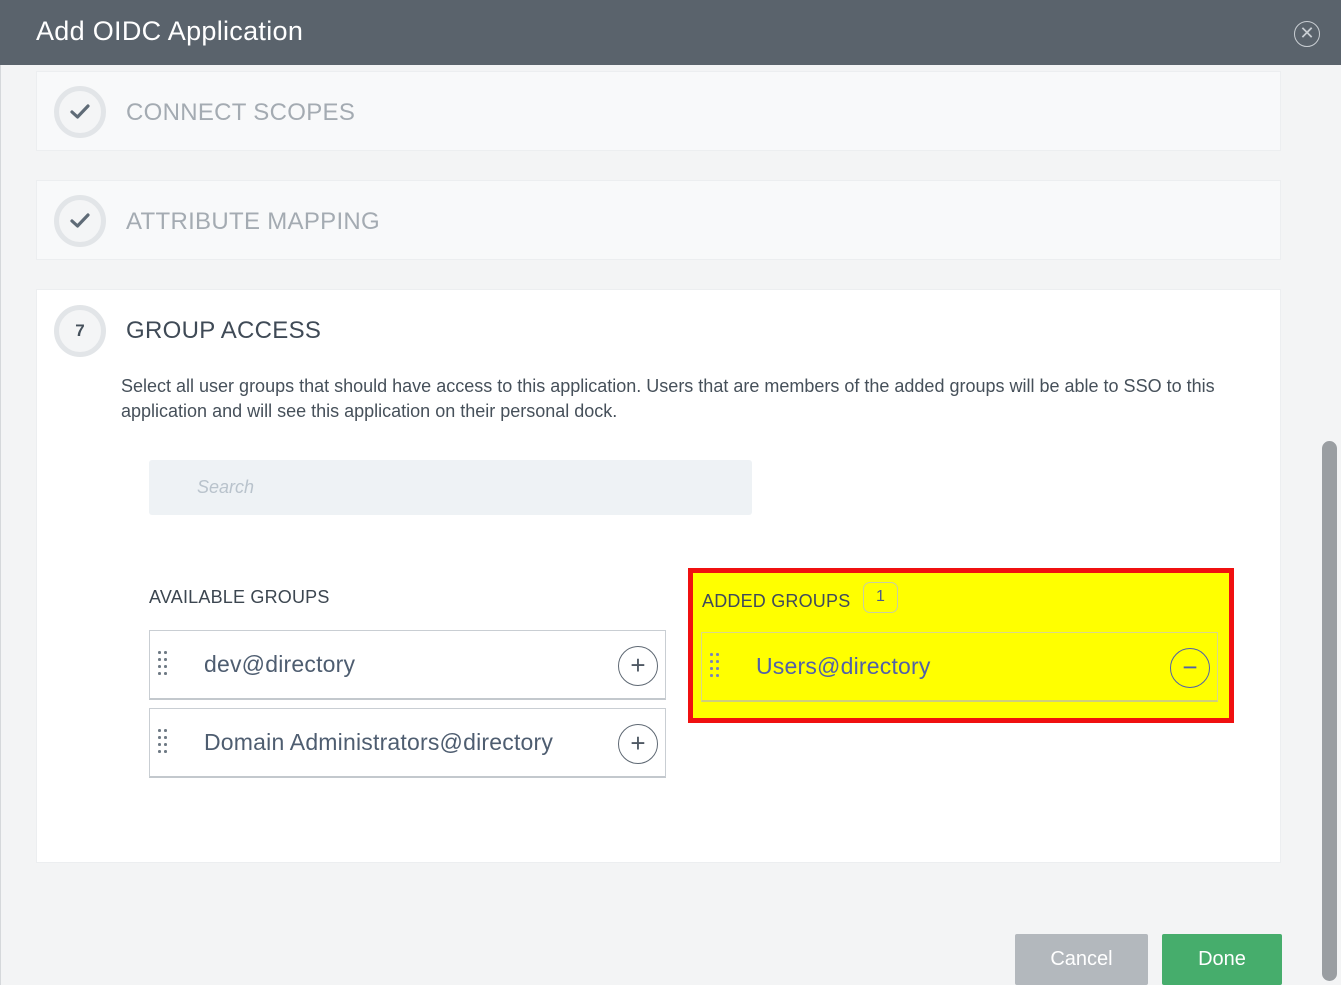  Describe the element at coordinates (1081, 959) in the screenshot. I see `cancel-button: Cancel` at that location.